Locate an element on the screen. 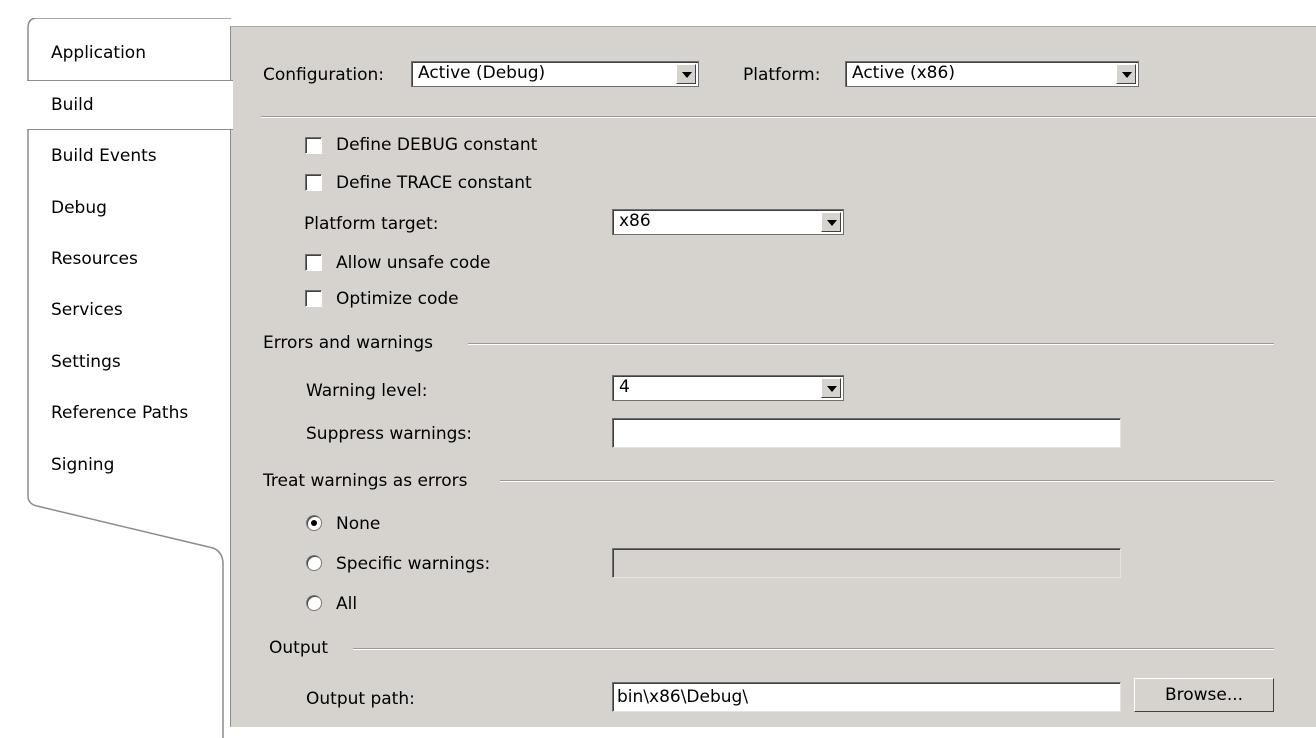  output-path-label: Output path: is located at coordinates (360, 699).